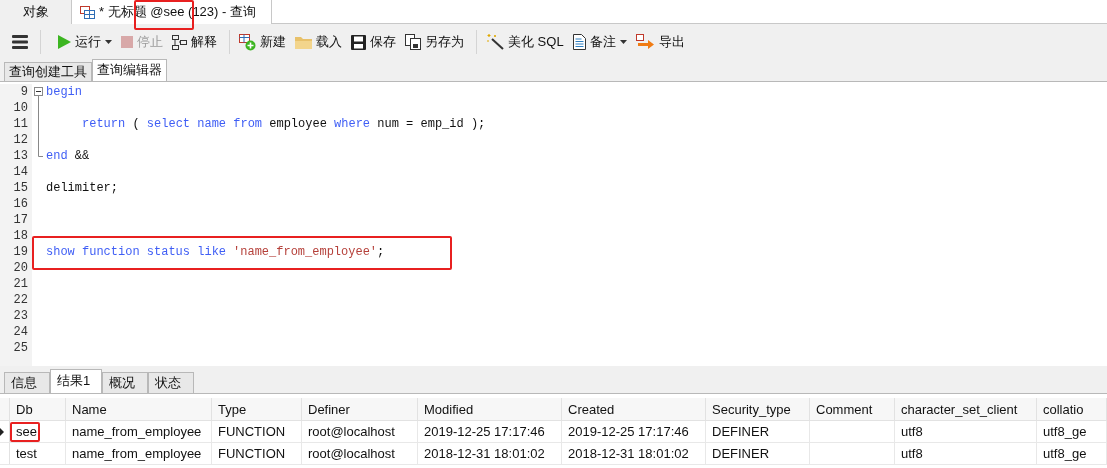  I want to click on new-table-icon, so click(247, 42).